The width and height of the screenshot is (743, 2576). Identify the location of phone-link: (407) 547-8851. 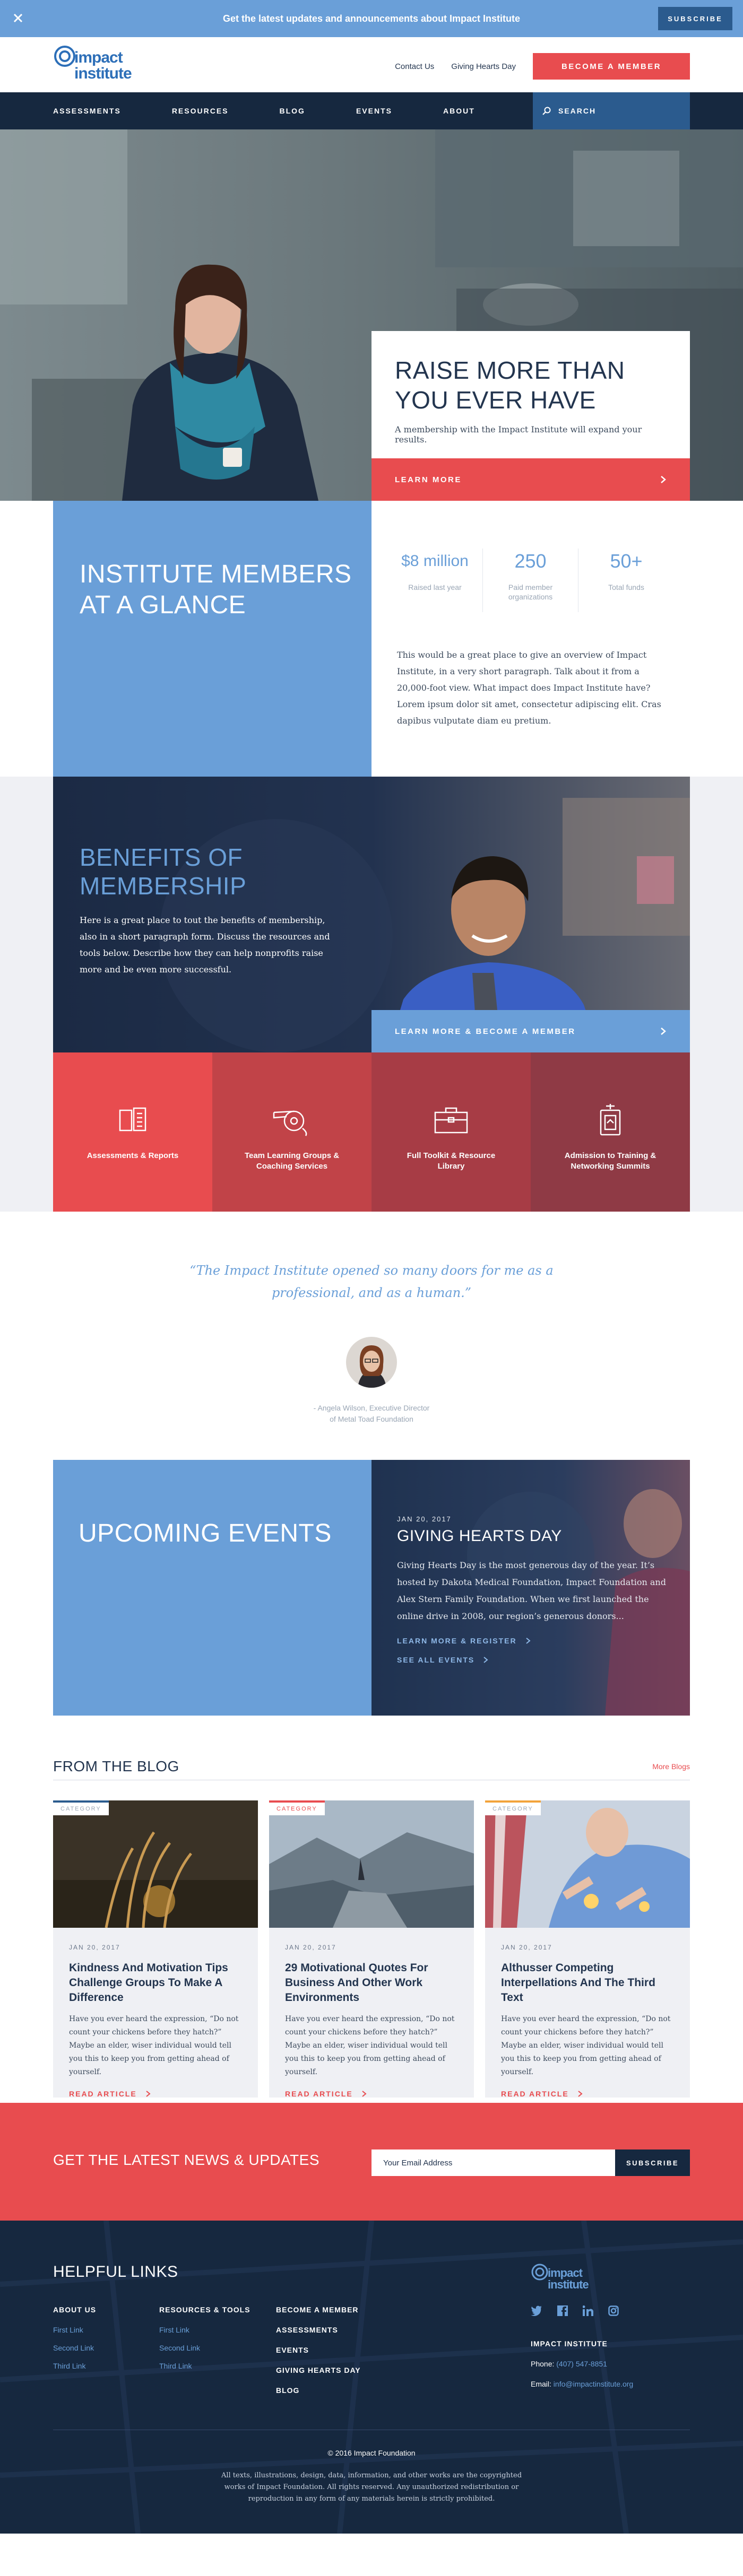
(581, 2364).